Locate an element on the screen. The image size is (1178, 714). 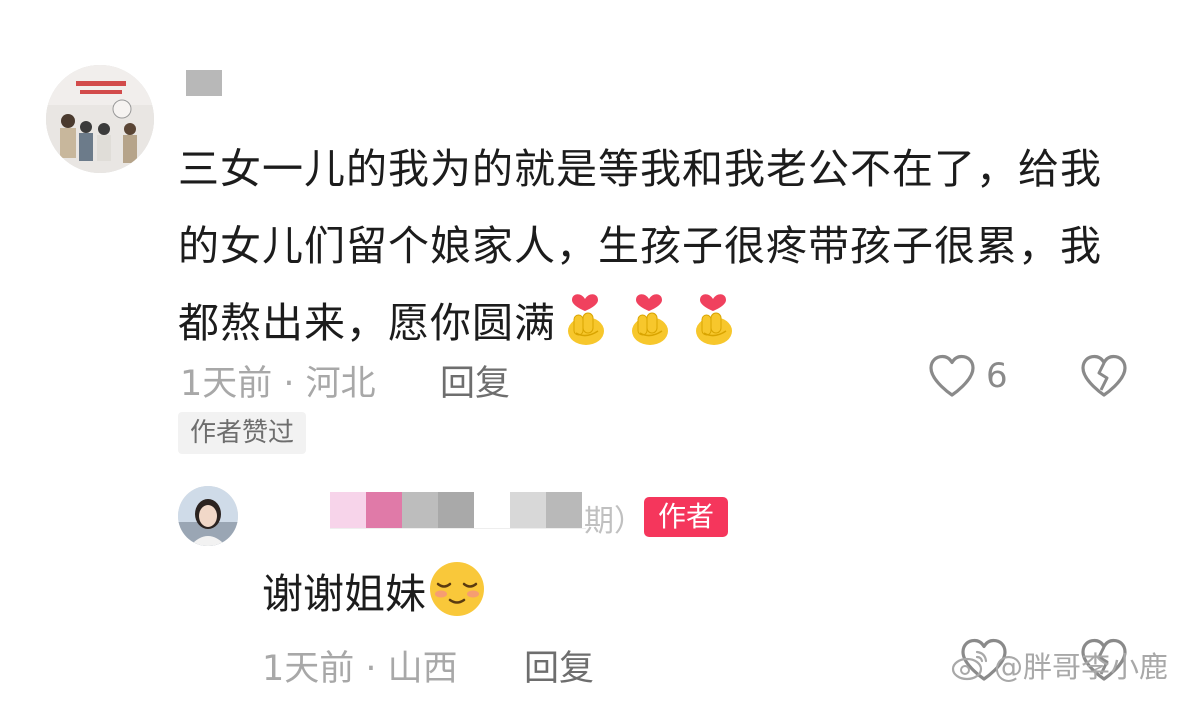
watermark-text: @胖哥李小鹿 is located at coordinates (1080, 667).